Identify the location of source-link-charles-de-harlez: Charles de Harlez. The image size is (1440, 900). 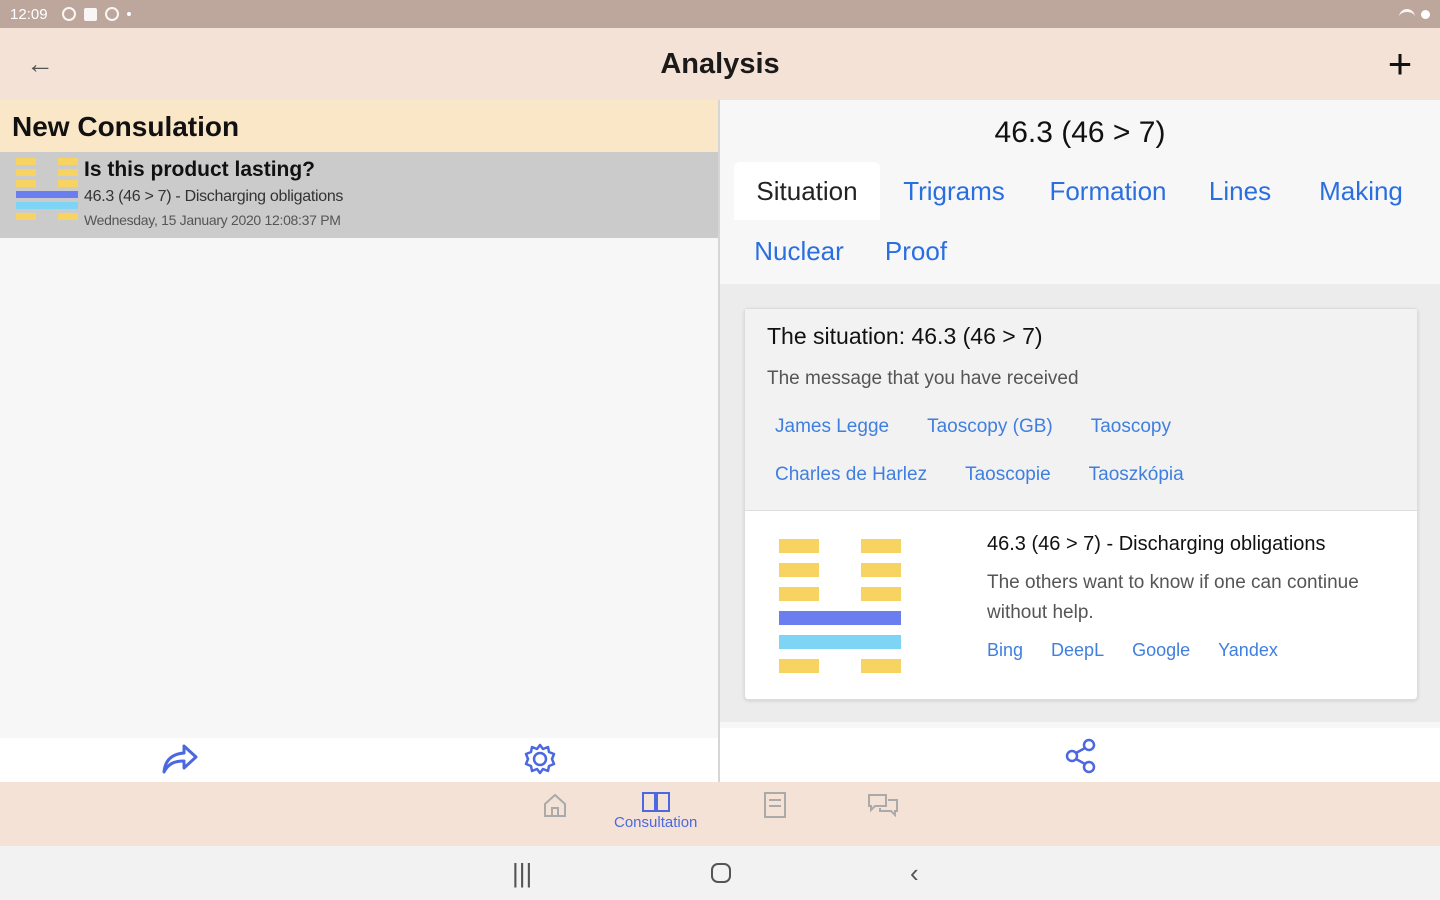
(851, 475).